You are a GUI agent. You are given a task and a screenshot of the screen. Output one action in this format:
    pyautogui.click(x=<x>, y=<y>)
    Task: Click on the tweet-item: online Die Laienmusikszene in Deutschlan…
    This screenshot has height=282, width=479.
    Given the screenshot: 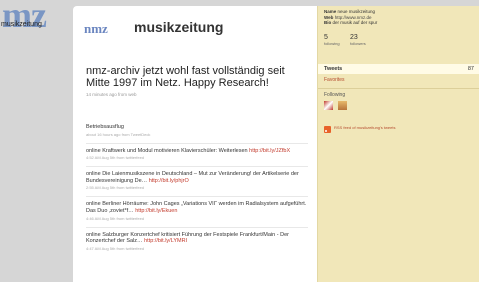 What is the action you would take?
    pyautogui.click(x=197, y=181)
    